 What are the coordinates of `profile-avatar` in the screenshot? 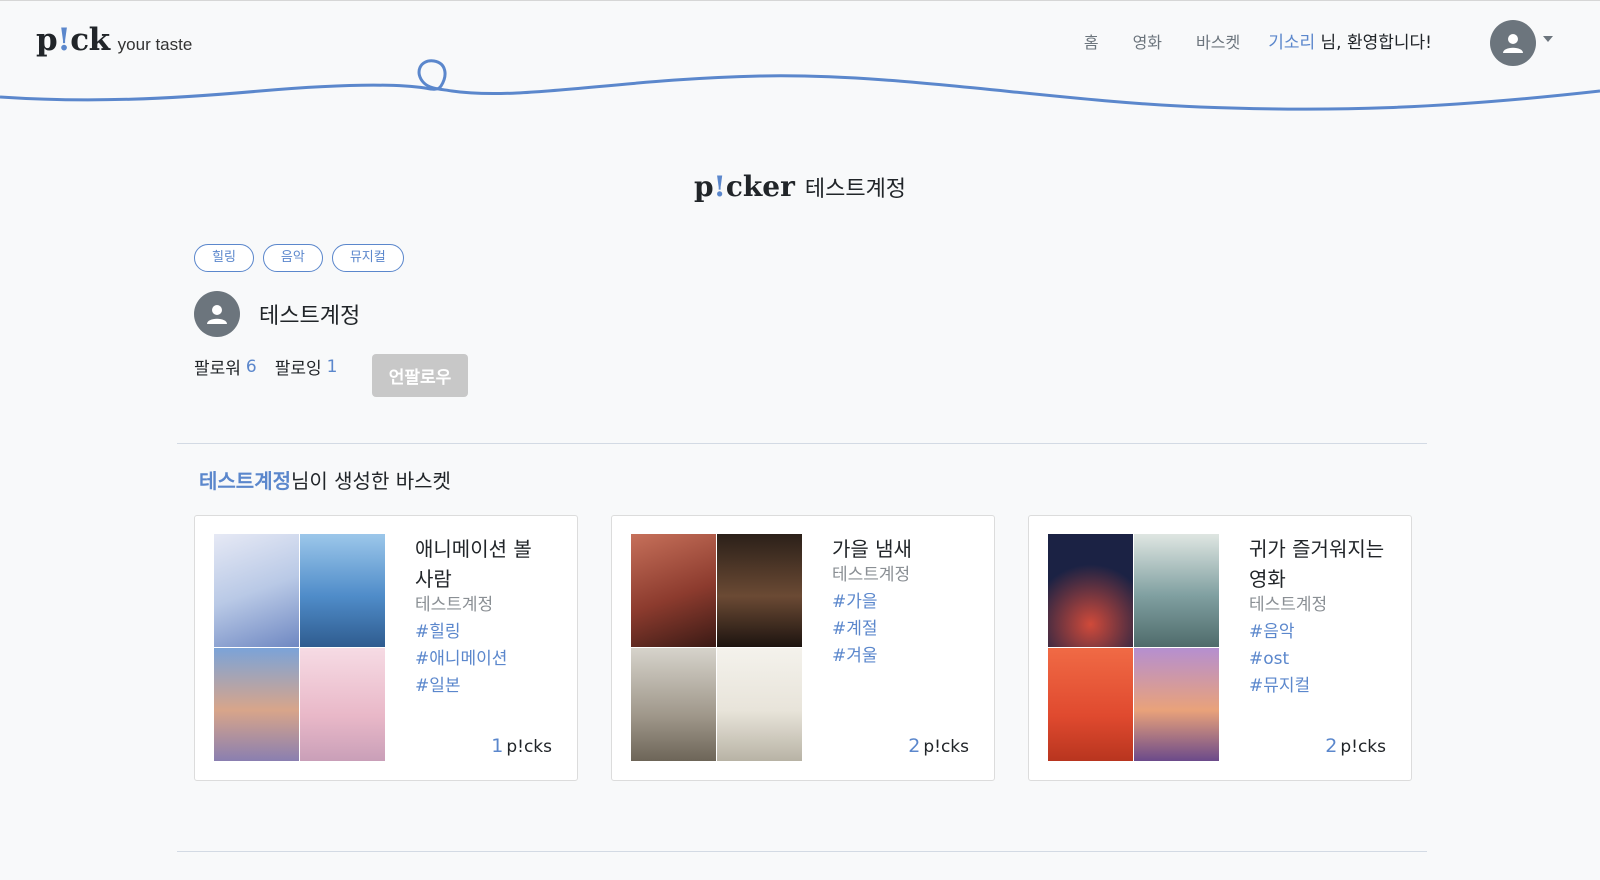 It's located at (217, 314).